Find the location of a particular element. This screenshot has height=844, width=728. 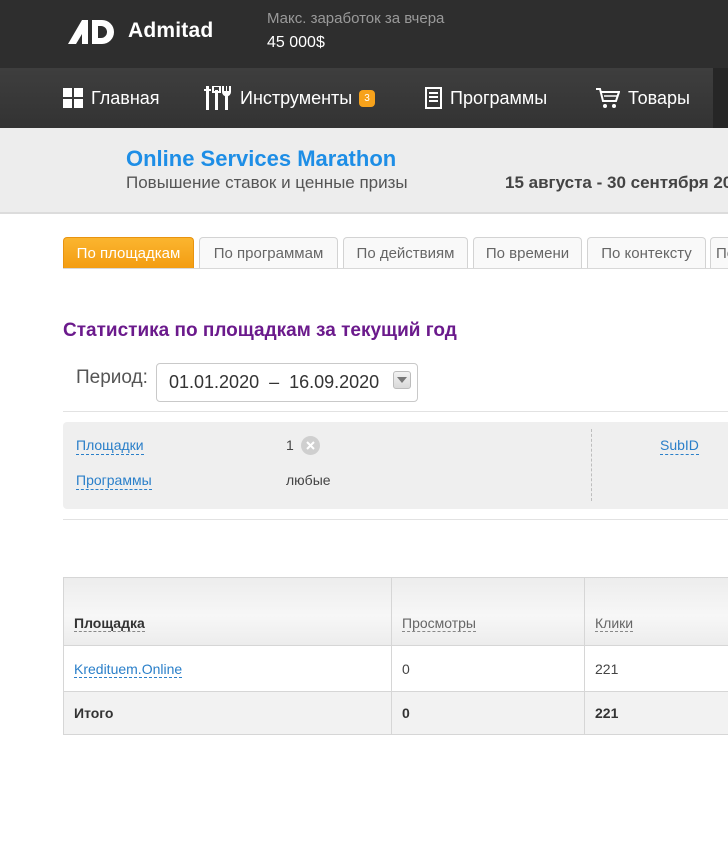

filter-sites-link: Площадки is located at coordinates (110, 446).